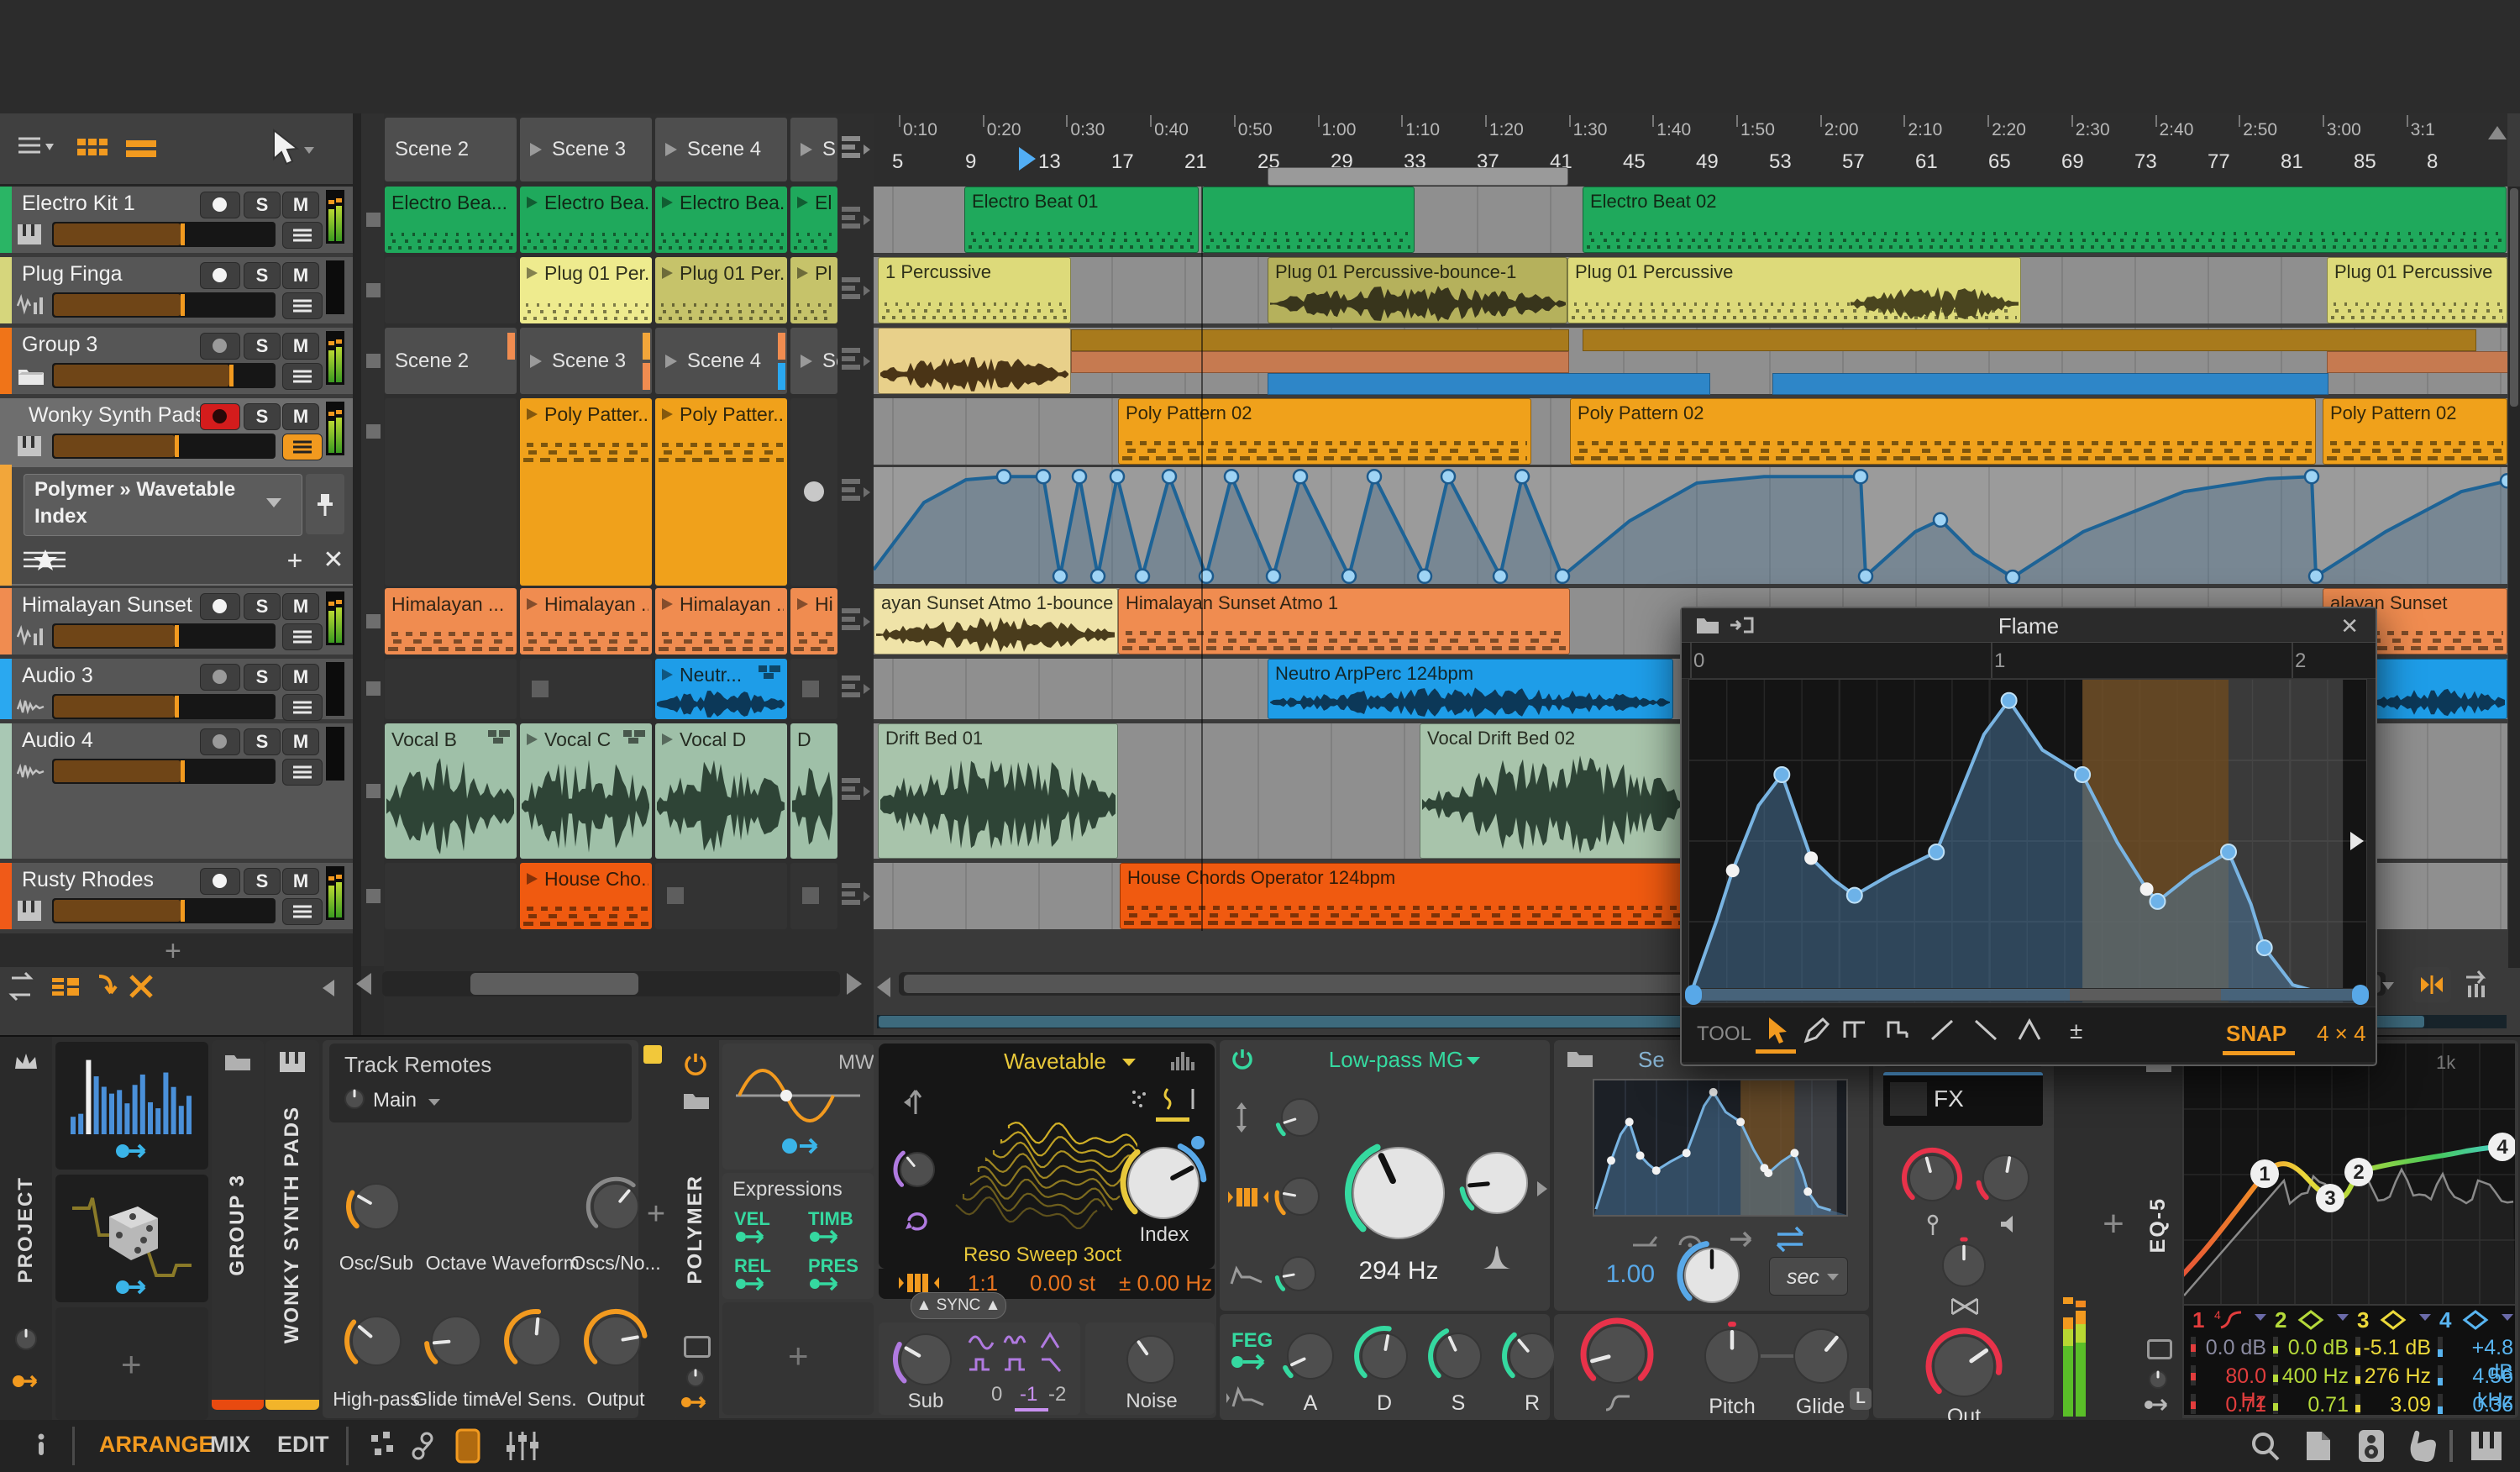  I want to click on glide-legato-badge: L, so click(1861, 1399).